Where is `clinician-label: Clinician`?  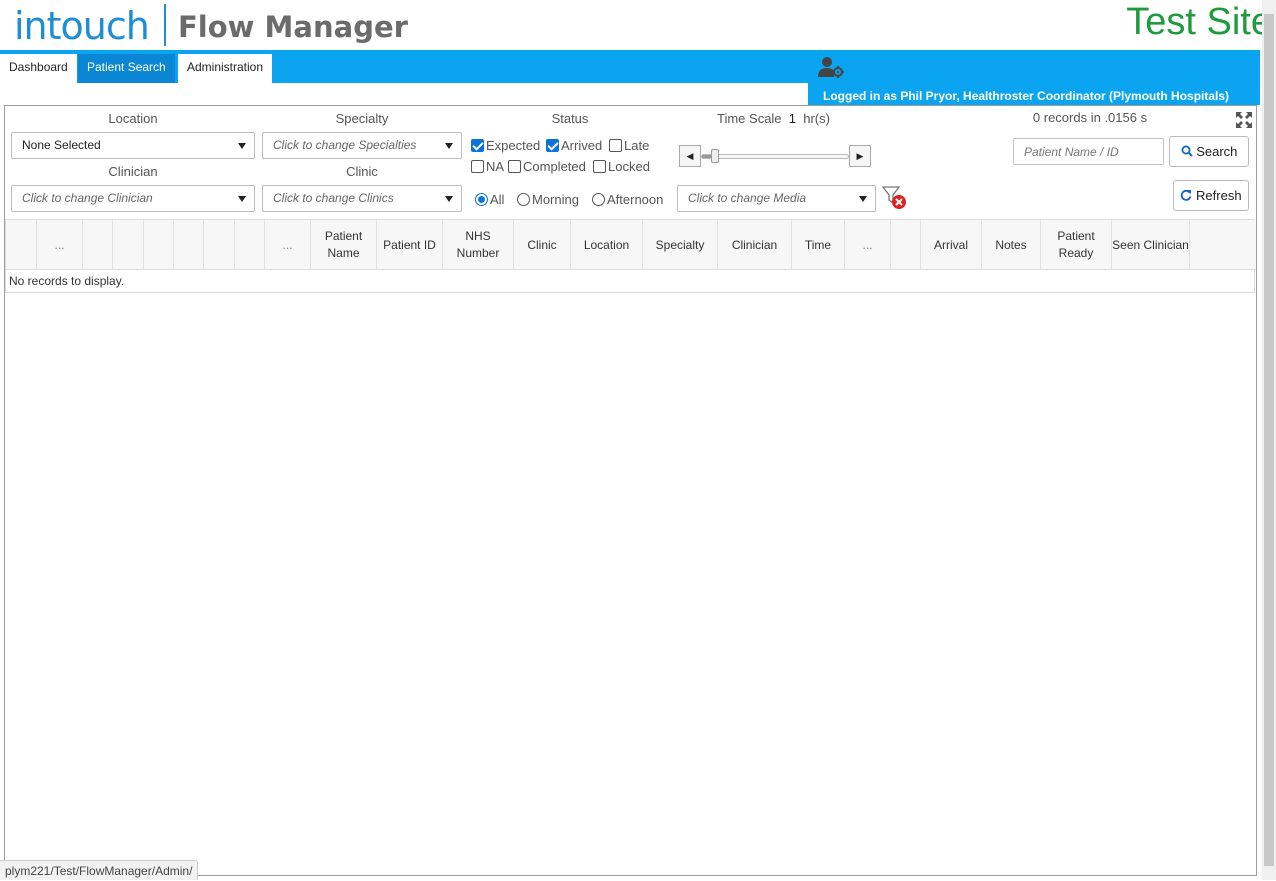
clinician-label: Clinician is located at coordinates (133, 171).